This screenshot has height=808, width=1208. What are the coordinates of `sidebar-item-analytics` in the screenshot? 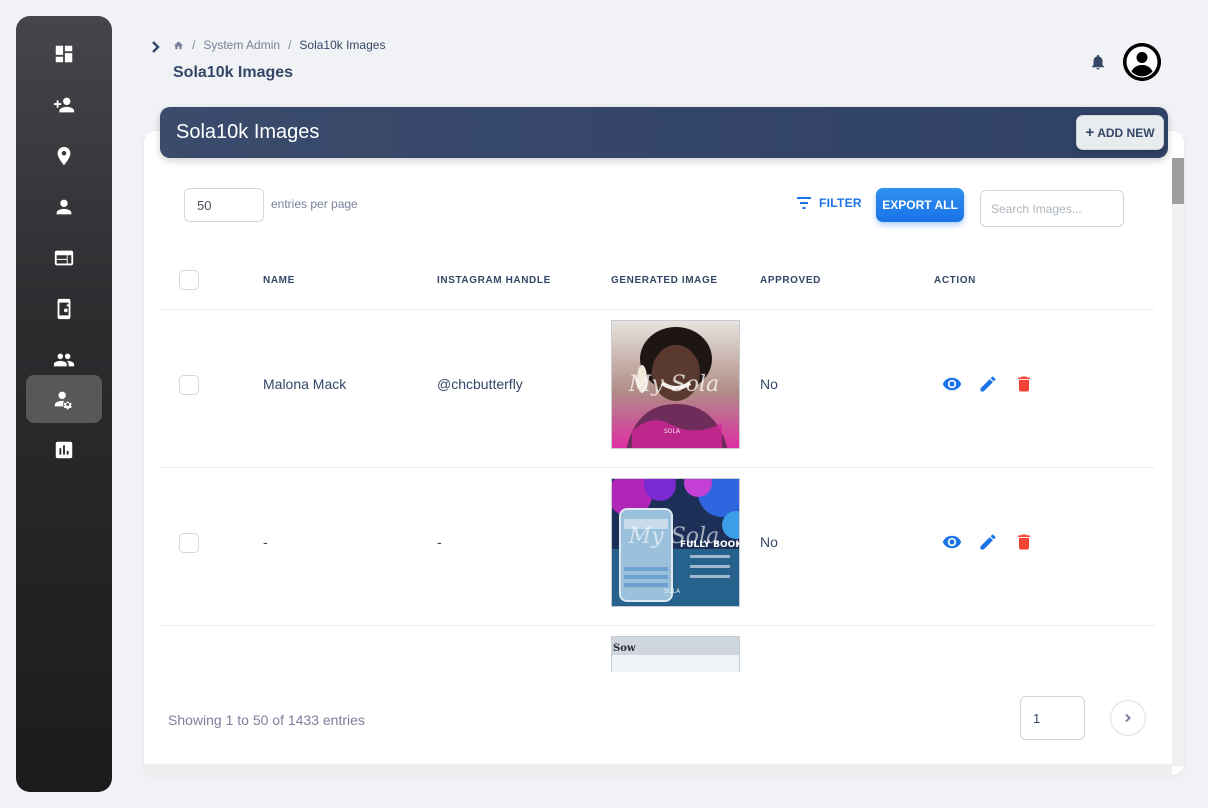 It's located at (64, 450).